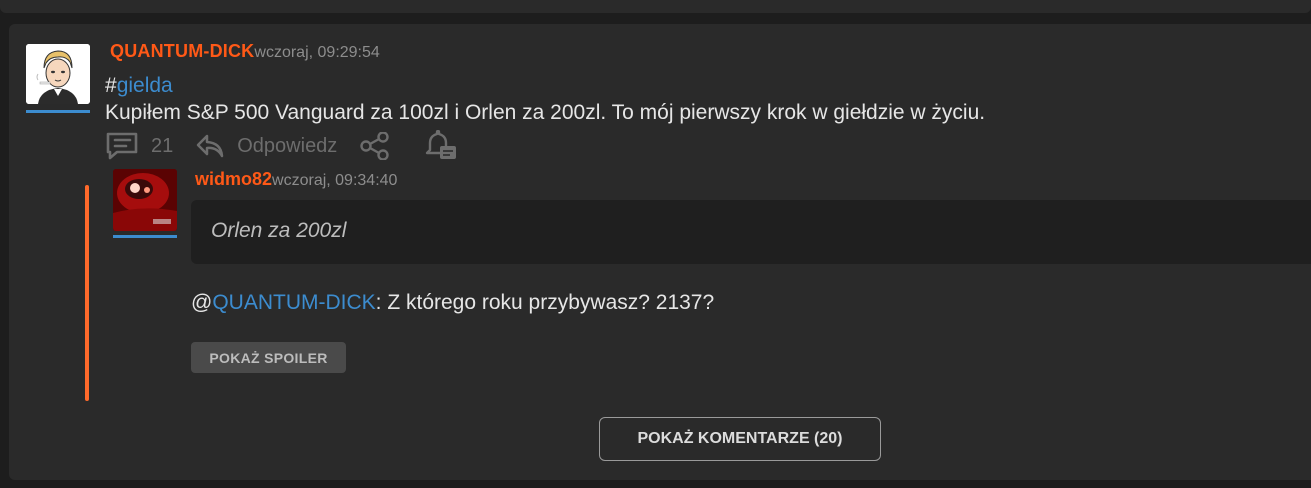 The width and height of the screenshot is (1311, 488). What do you see at coordinates (122, 146) in the screenshot?
I see `comment-lines-icon` at bounding box center [122, 146].